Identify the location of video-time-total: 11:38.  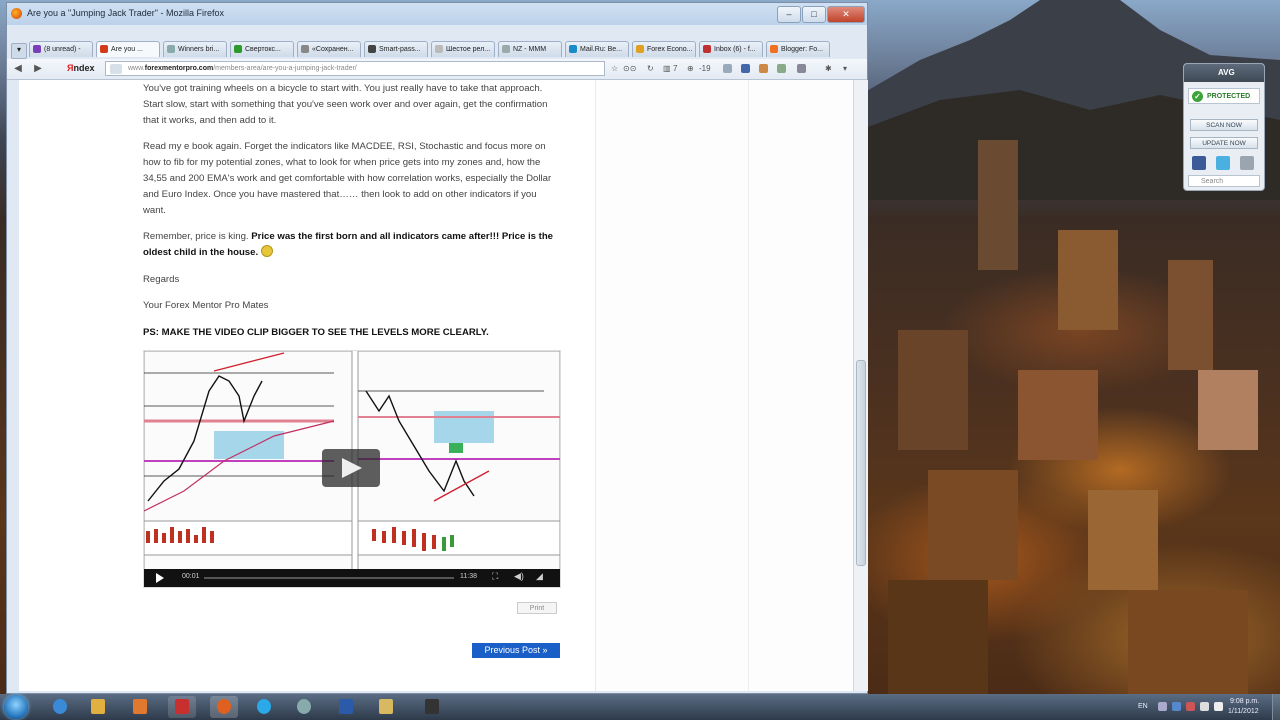
(468, 576).